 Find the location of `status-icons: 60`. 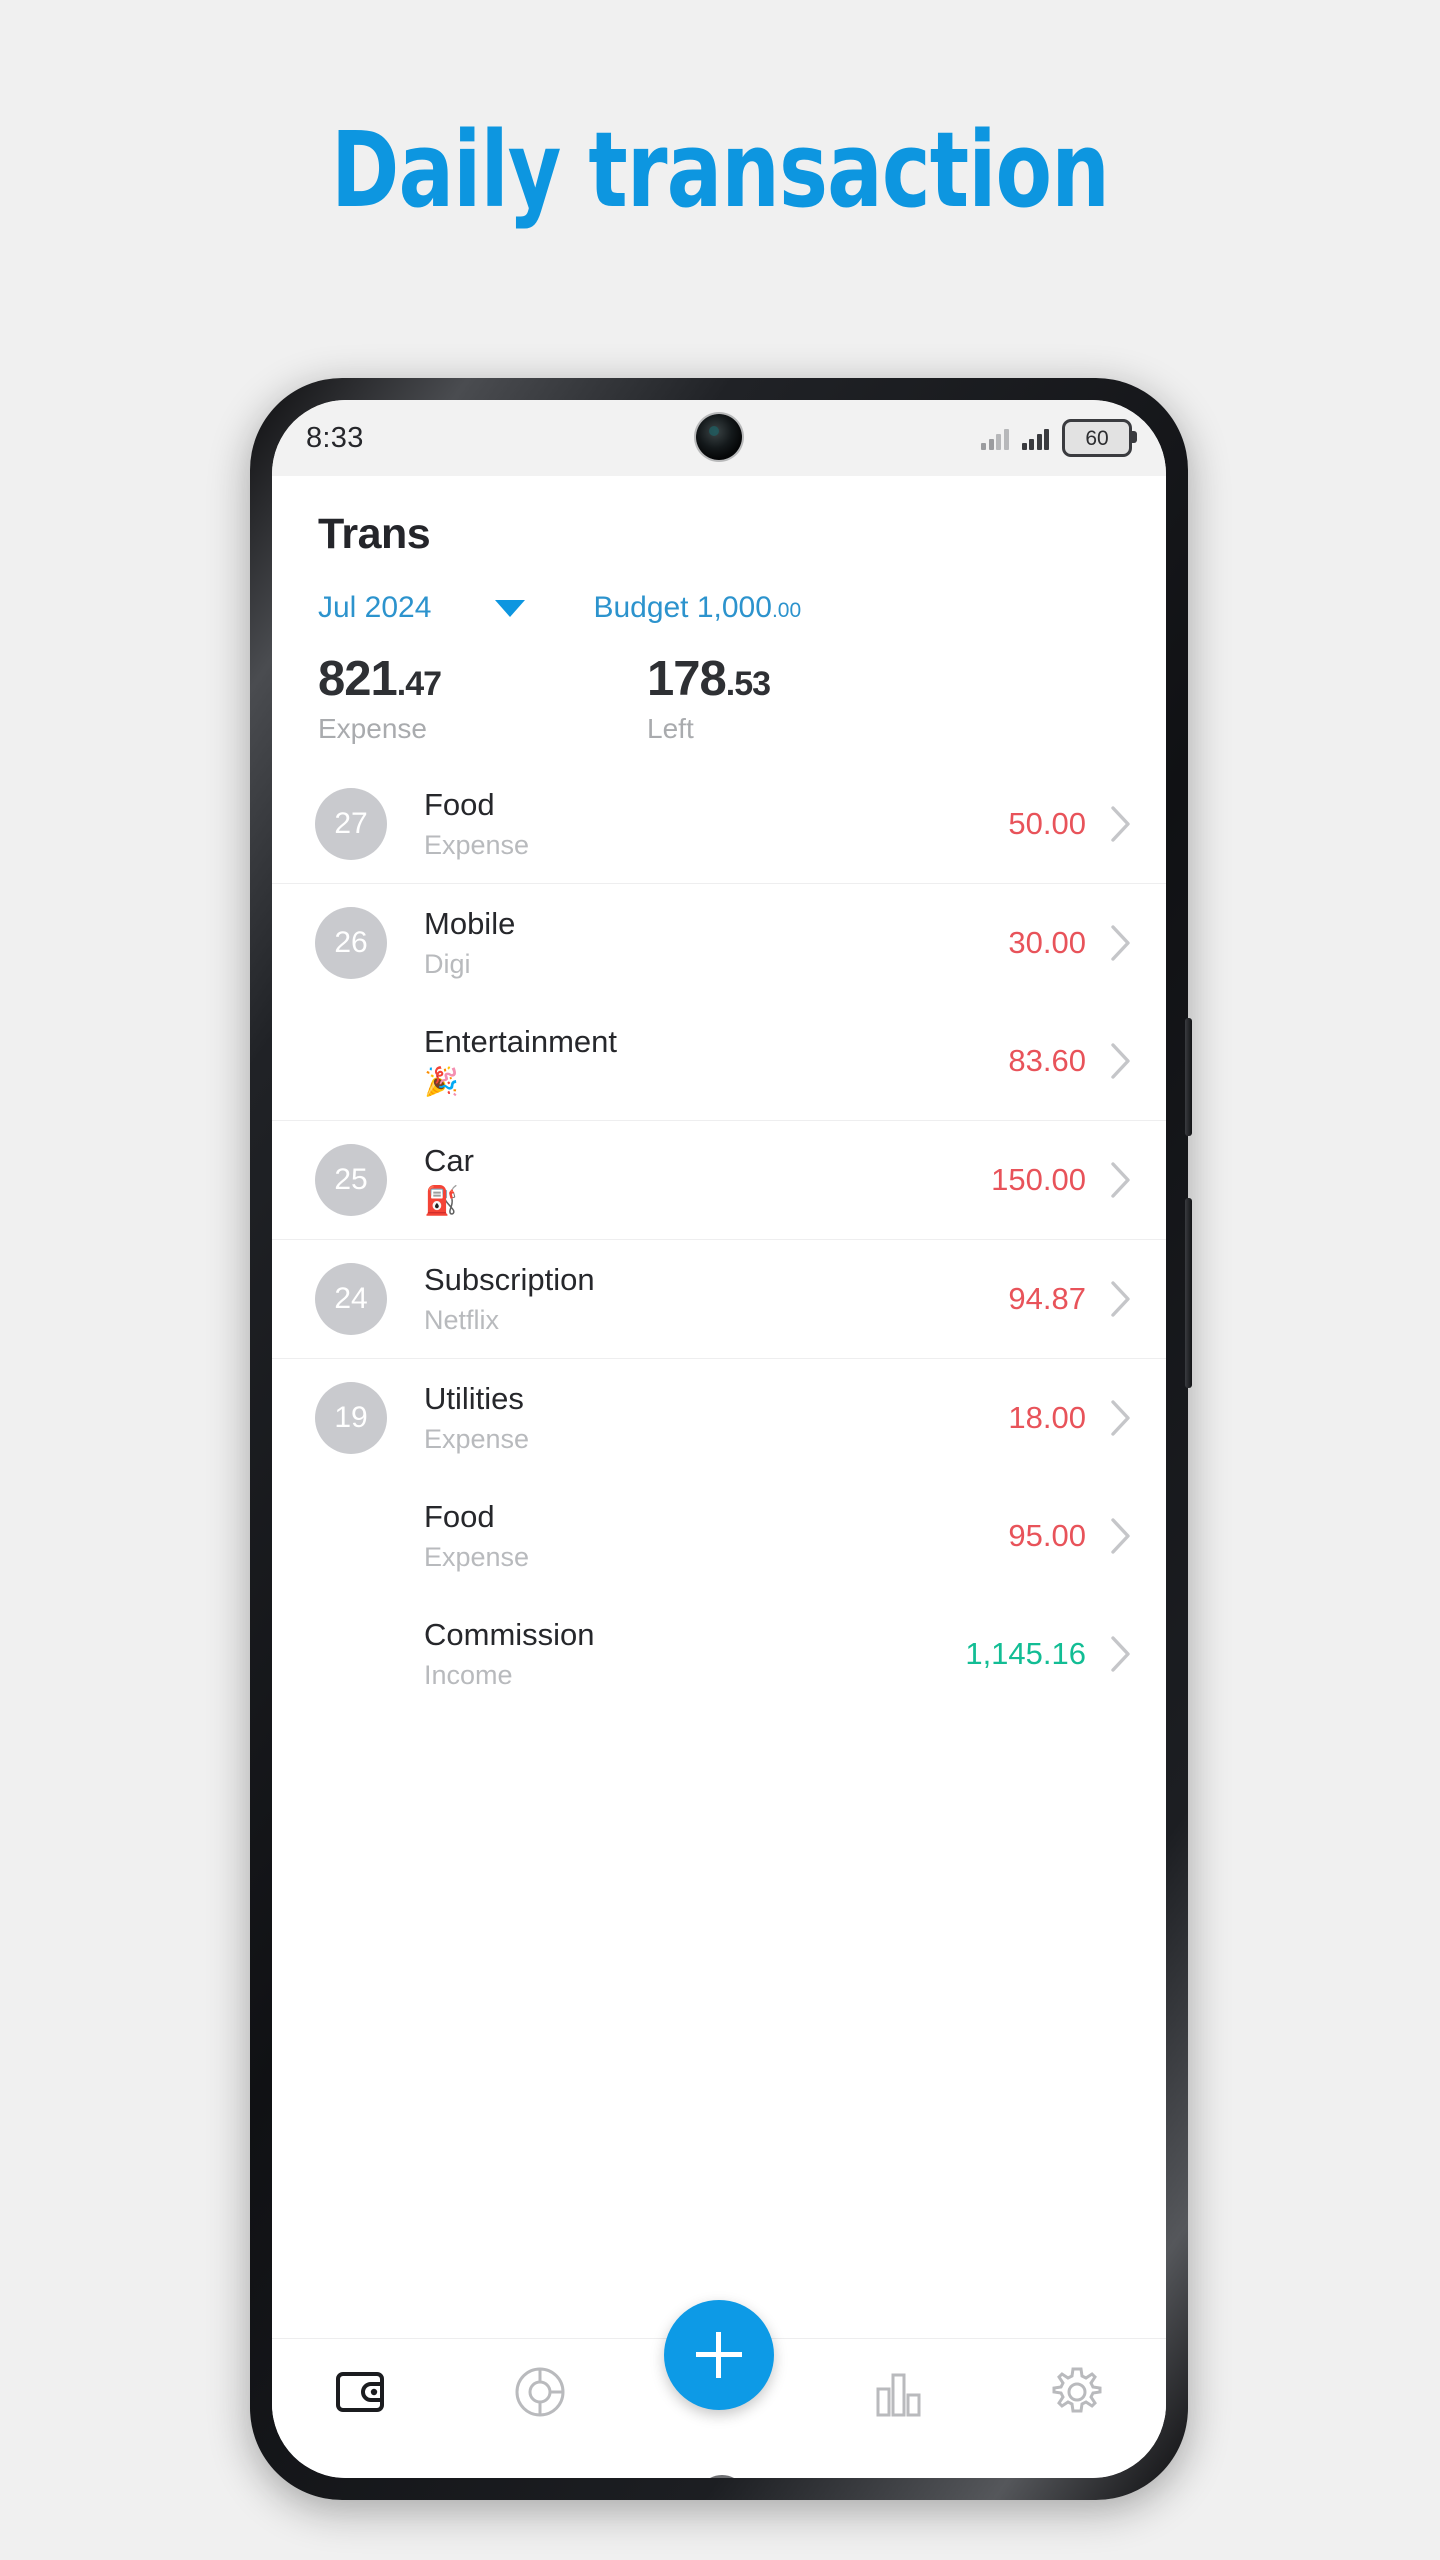

status-icons: 60 is located at coordinates (1059, 438).